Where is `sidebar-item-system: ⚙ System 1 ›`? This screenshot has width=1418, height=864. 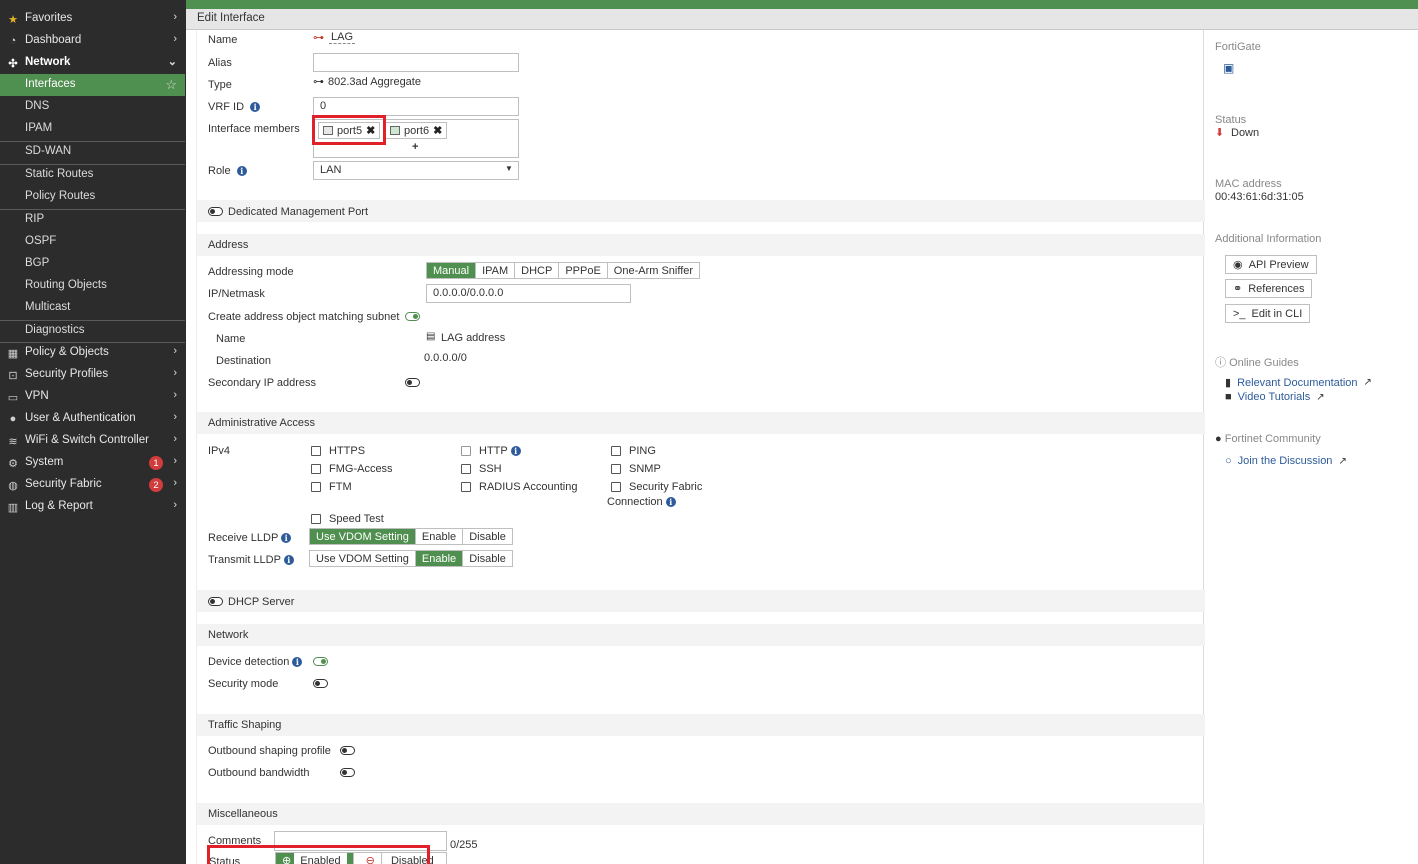
sidebar-item-system: ⚙ System 1 › is located at coordinates (92, 463).